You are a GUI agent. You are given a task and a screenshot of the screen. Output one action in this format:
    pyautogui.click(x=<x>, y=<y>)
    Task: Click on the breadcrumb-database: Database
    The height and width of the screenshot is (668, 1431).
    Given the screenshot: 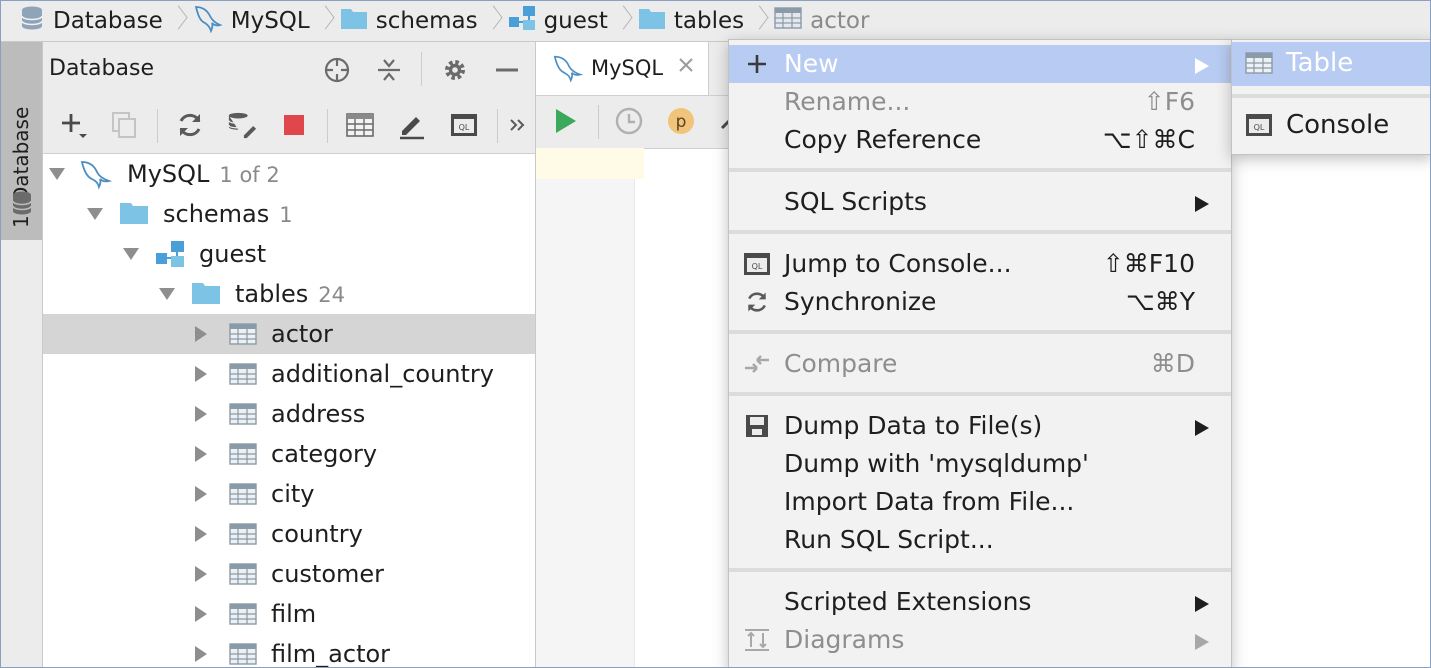 What is the action you would take?
    pyautogui.click(x=82, y=21)
    